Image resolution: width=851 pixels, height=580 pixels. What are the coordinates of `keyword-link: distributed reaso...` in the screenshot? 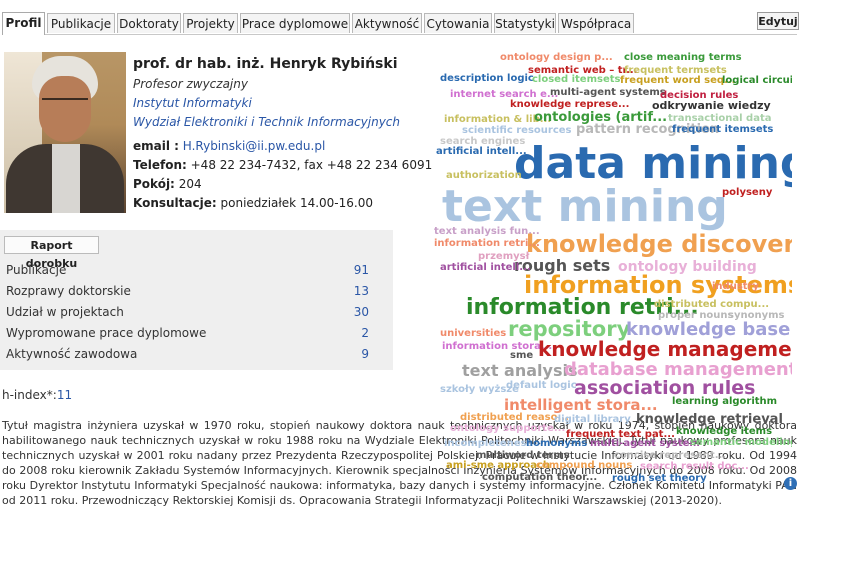 It's located at (514, 417).